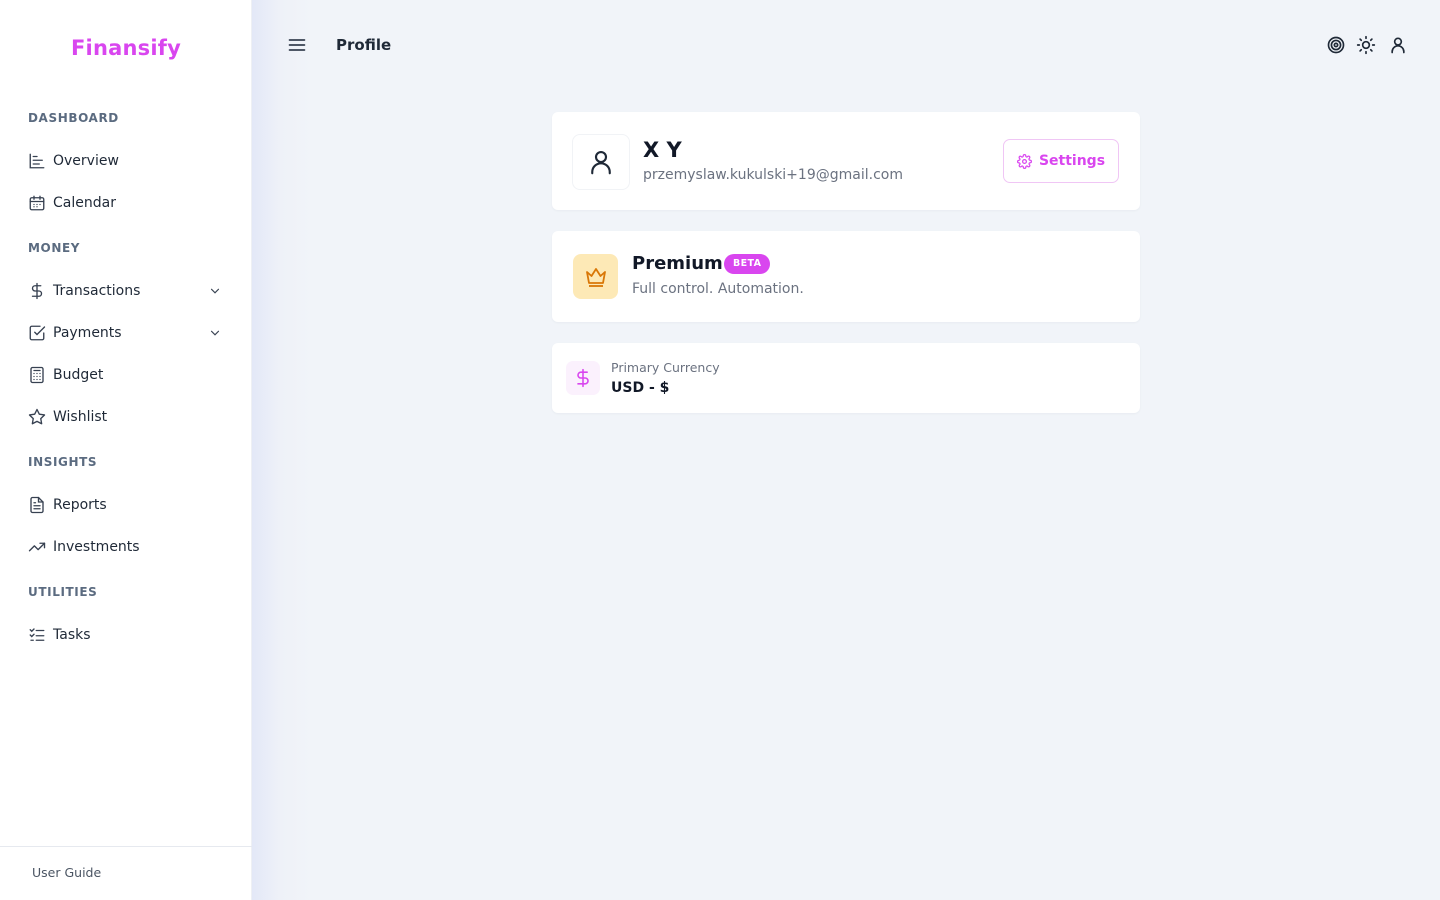 The width and height of the screenshot is (1440, 900). I want to click on settings-button: Settings, so click(1061, 161).